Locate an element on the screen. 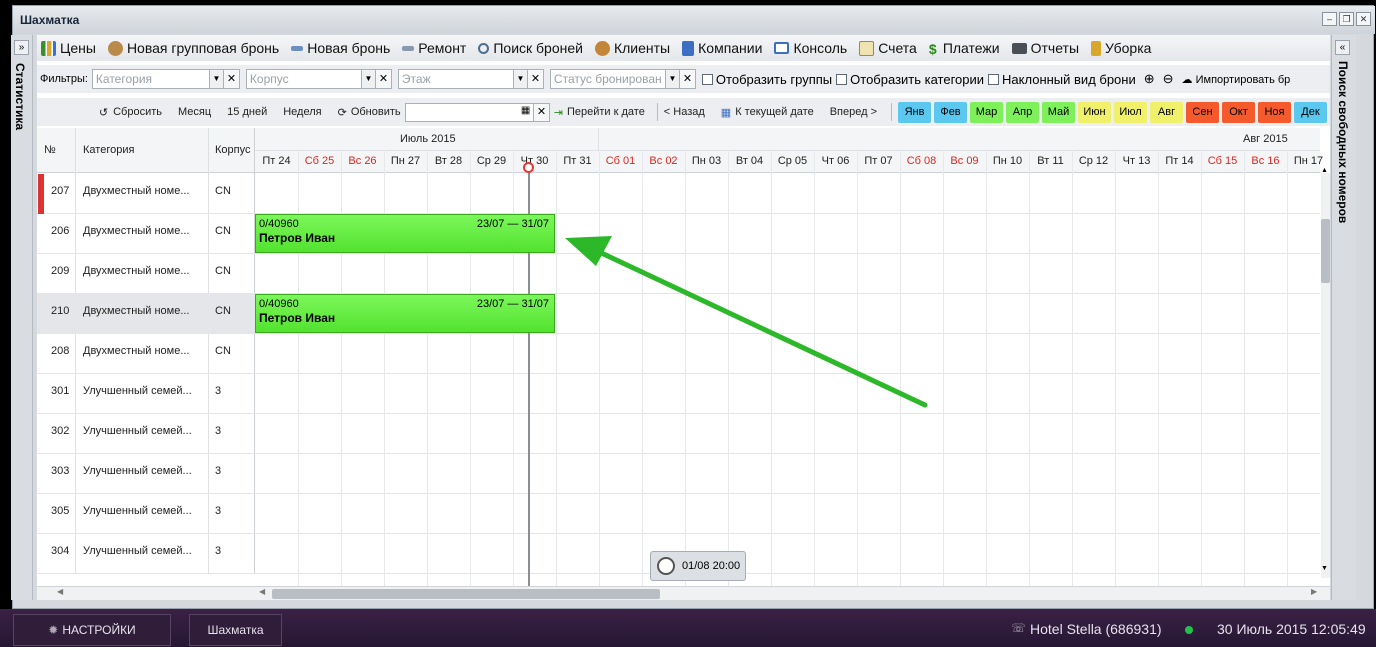 The width and height of the screenshot is (1376, 647). month-button: Фев is located at coordinates (950, 112).